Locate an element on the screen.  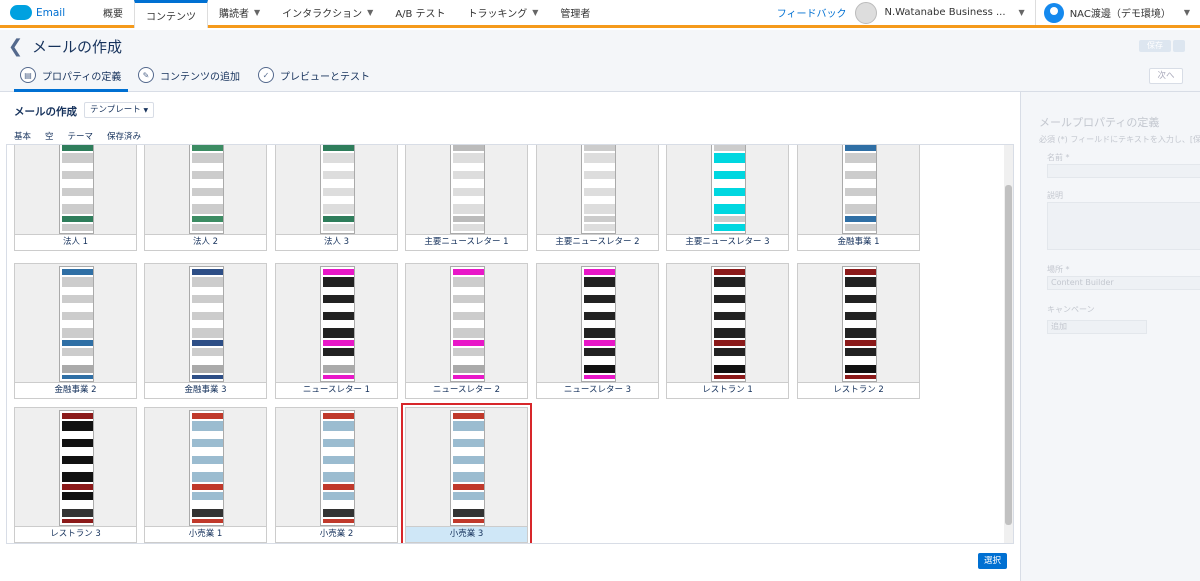
nav-subscribers: 購読者 ▼ is located at coordinates (239, 12).